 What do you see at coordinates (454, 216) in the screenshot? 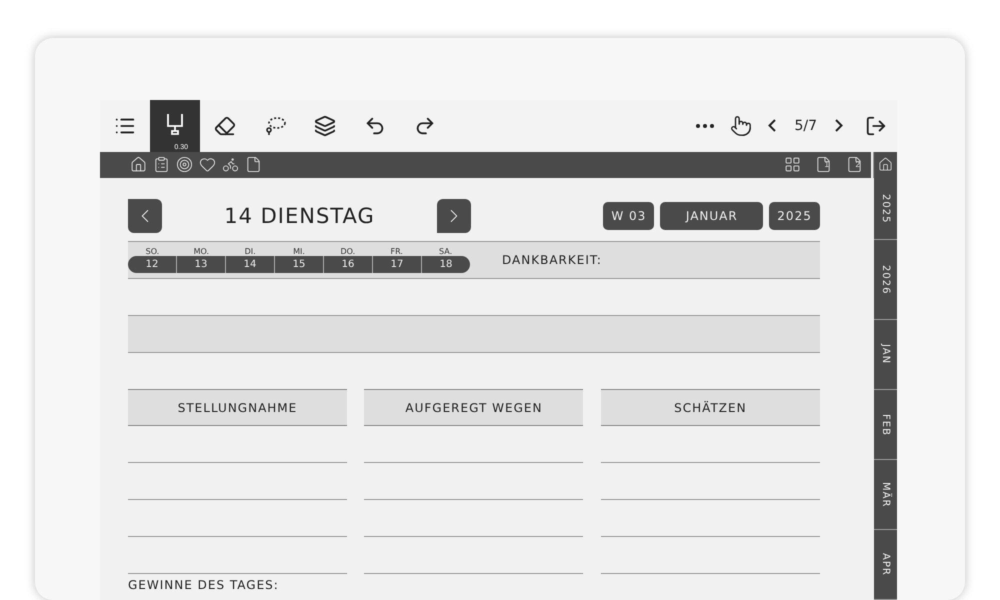
I see `next-day-button` at bounding box center [454, 216].